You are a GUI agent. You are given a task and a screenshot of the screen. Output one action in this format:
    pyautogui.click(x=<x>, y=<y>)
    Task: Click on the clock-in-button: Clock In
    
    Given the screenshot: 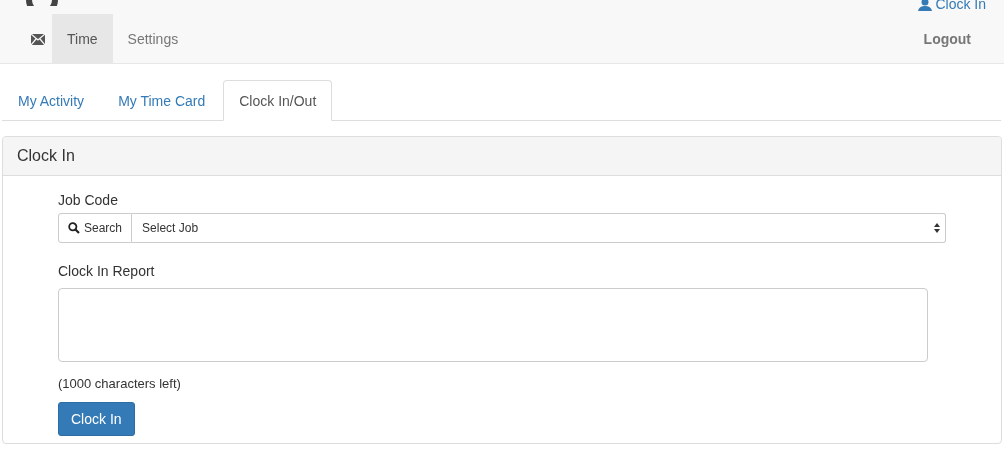 What is the action you would take?
    pyautogui.click(x=96, y=419)
    